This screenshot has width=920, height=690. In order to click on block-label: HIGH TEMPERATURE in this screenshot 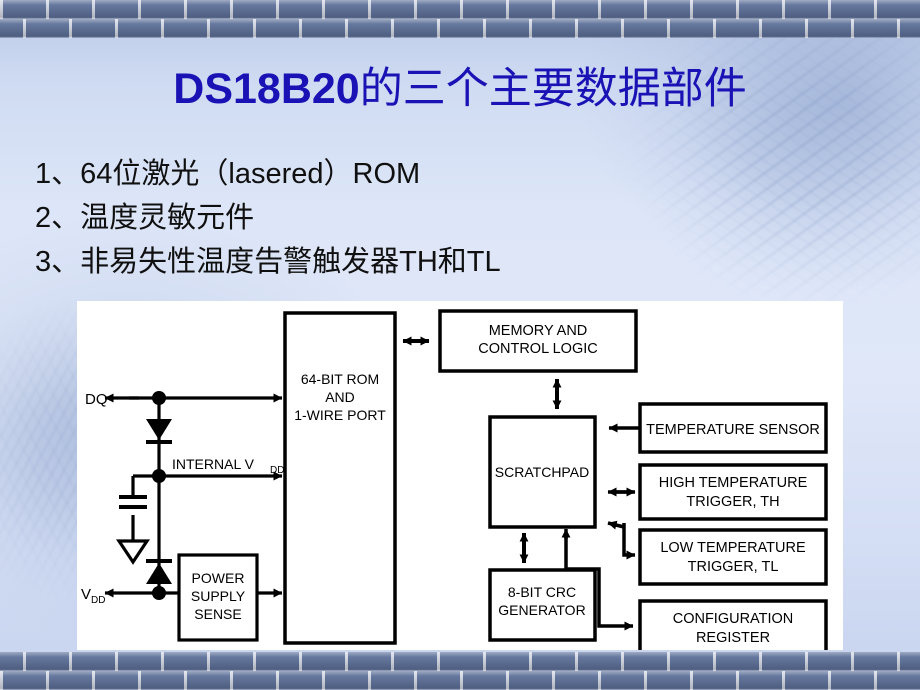, I will do `click(733, 483)`.